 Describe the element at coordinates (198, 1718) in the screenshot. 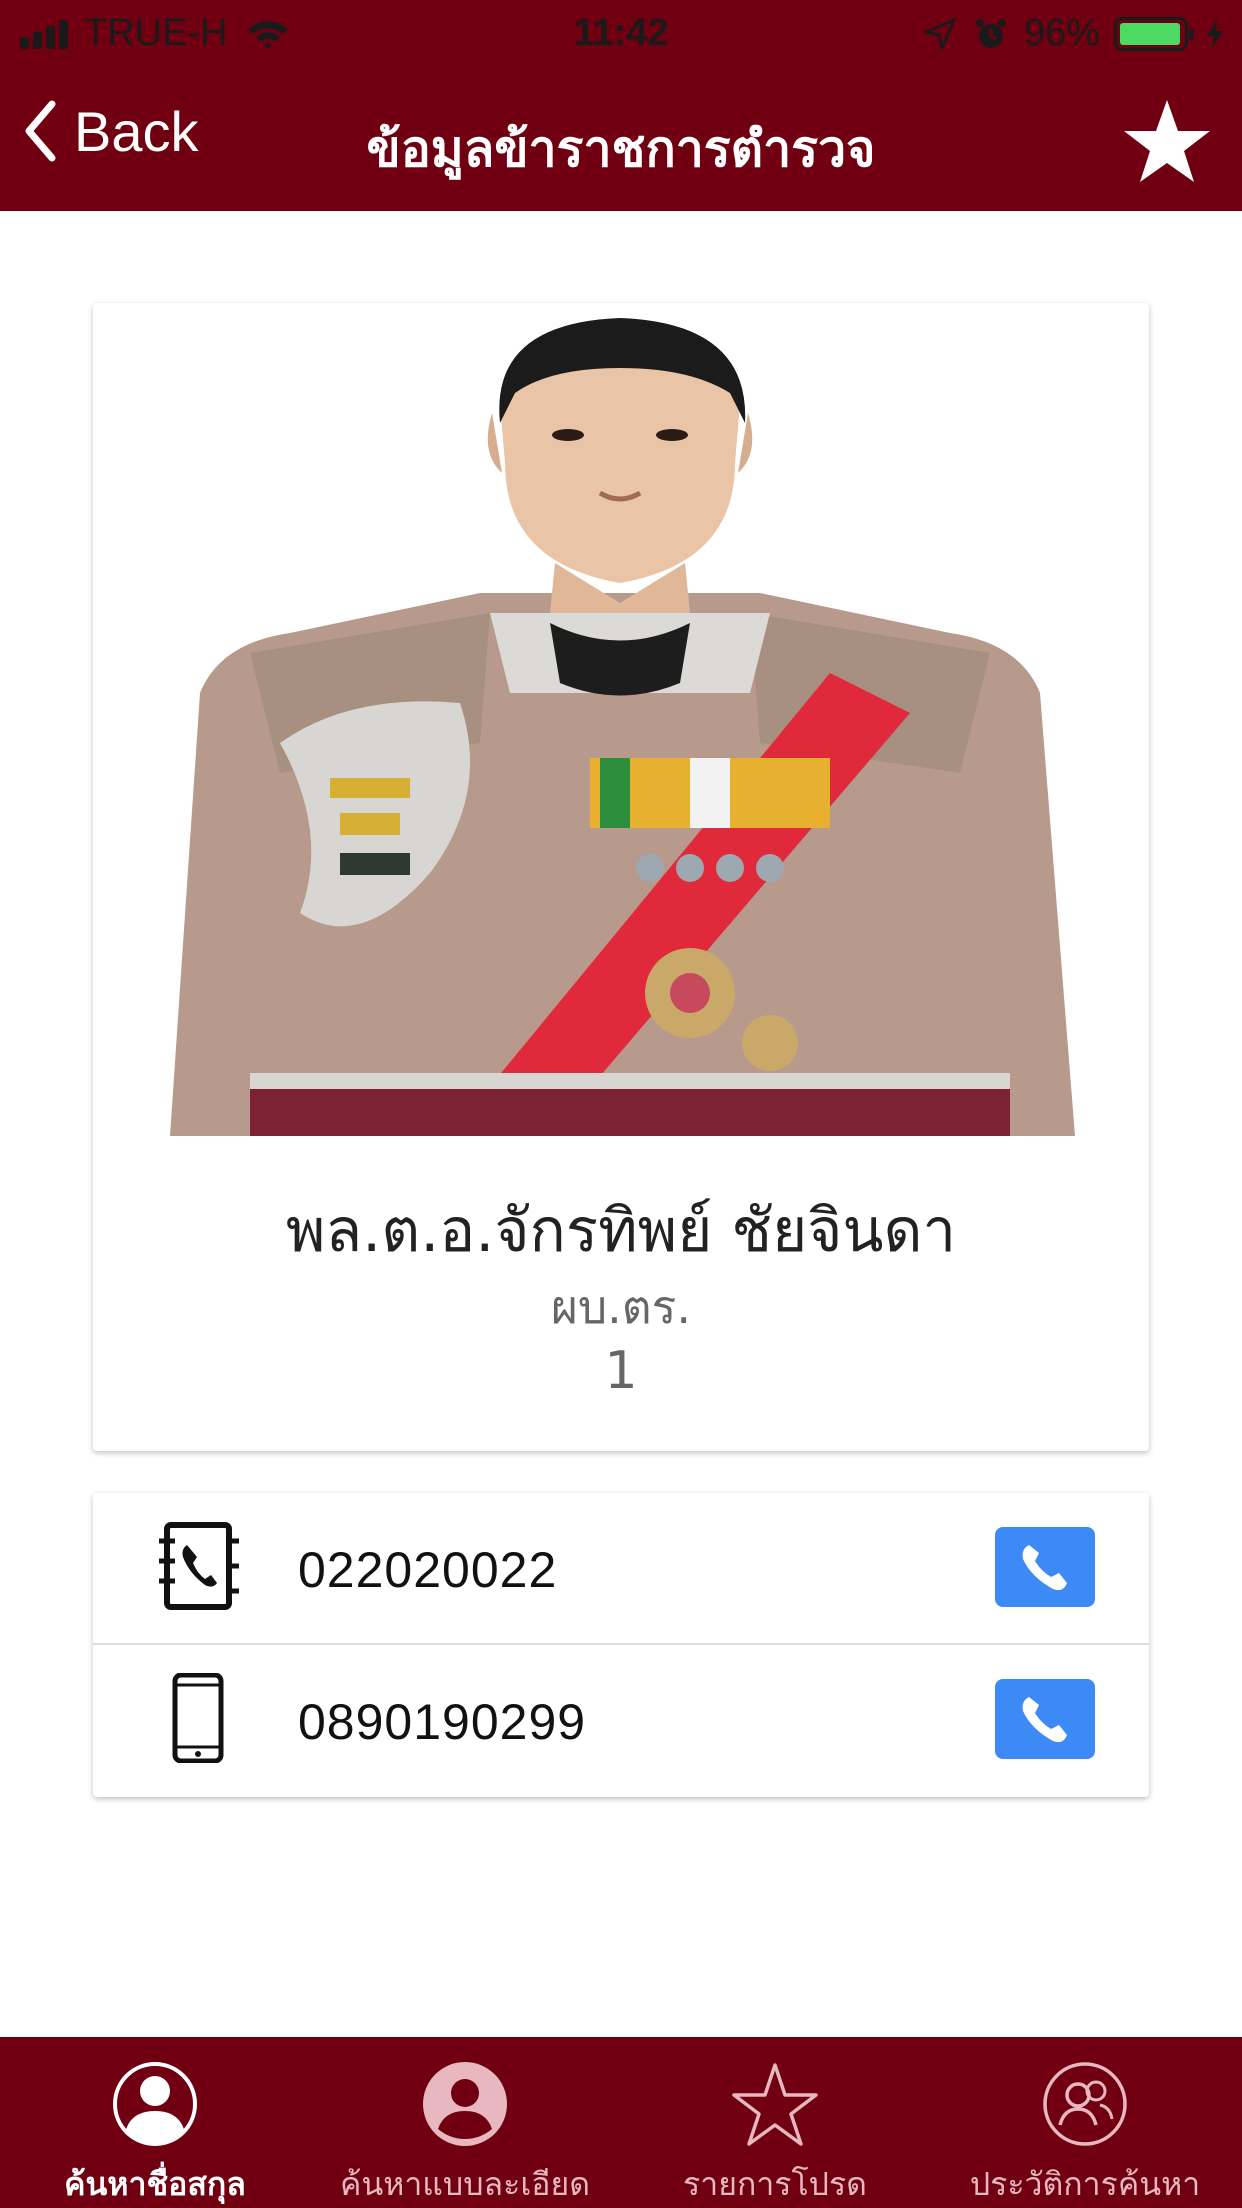

I see `mobile-phone-icon` at that location.